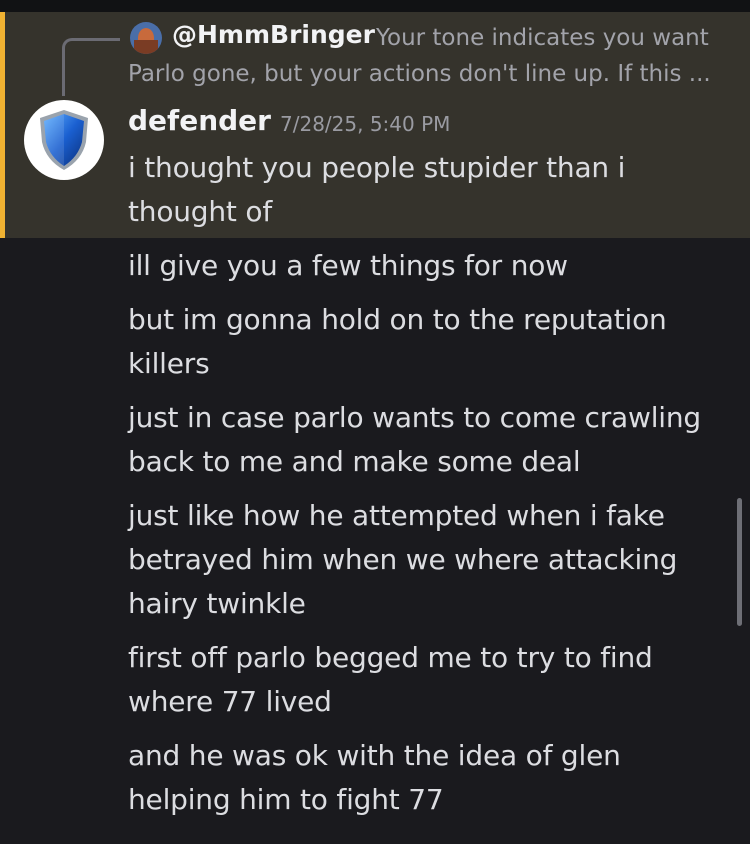 The height and width of the screenshot is (844, 750). I want to click on top-bar, so click(375, 6).